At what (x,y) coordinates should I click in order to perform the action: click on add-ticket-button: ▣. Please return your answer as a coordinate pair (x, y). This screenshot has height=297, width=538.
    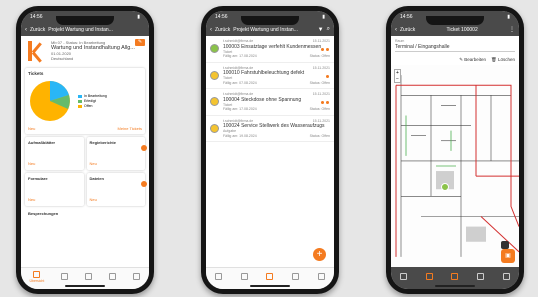
    Looking at the image, I should click on (508, 256).